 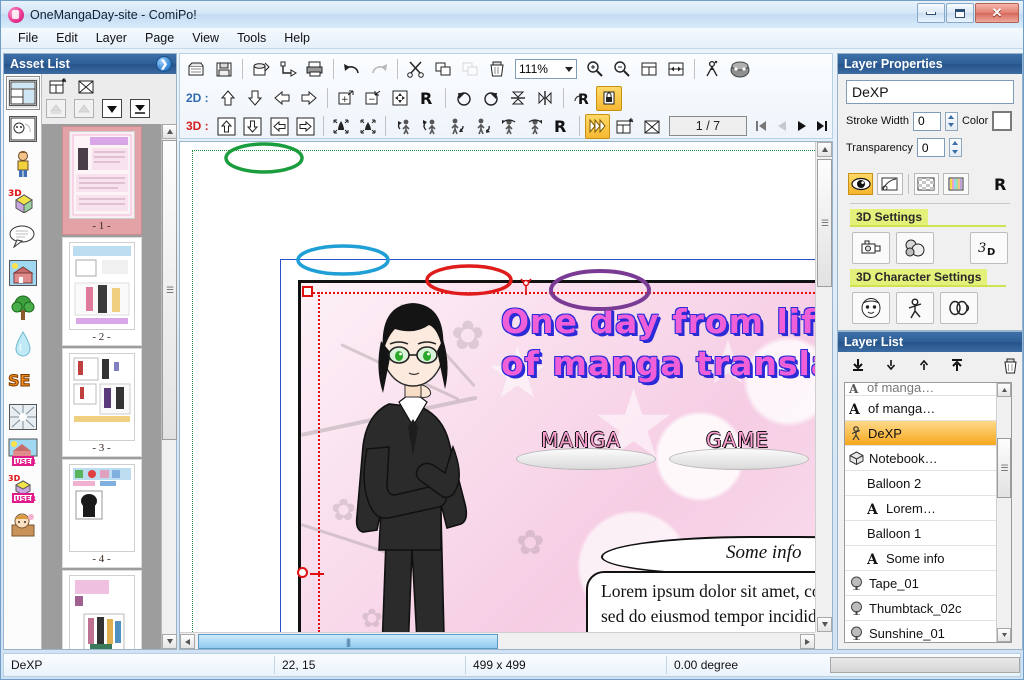 I want to click on menu-tools: Tools, so click(x=251, y=38).